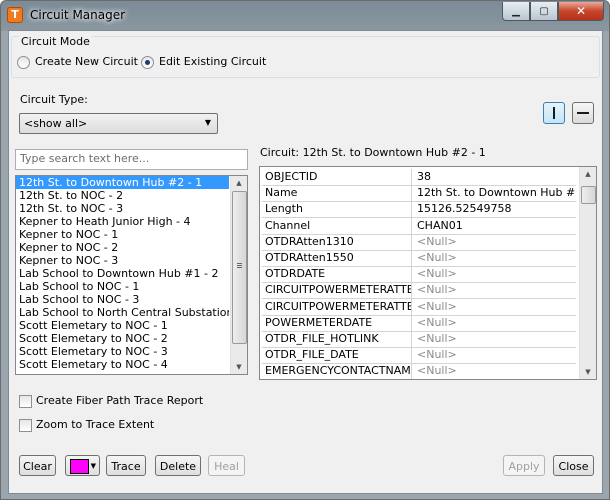 This screenshot has width=610, height=500. Describe the element at coordinates (25, 425) in the screenshot. I see `zoom-extent-checkbox` at that location.